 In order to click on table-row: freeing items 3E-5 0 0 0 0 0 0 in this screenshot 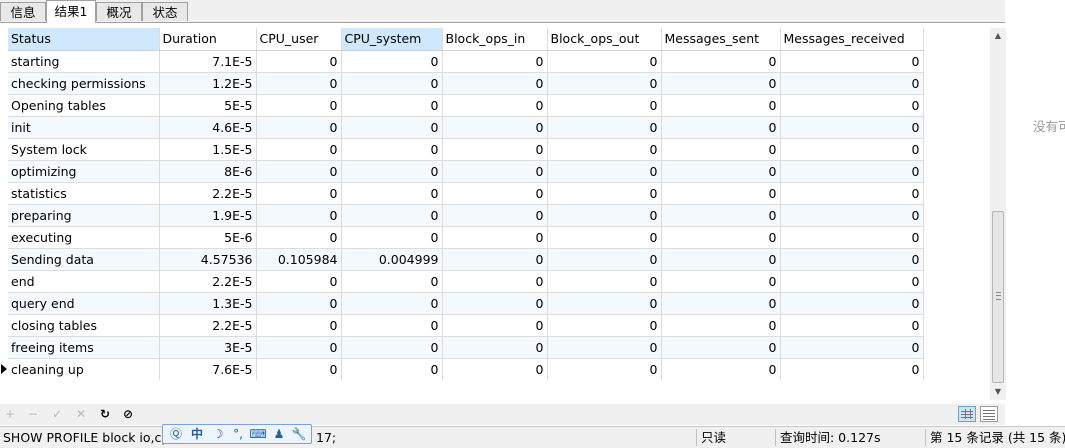, I will do `click(466, 347)`.